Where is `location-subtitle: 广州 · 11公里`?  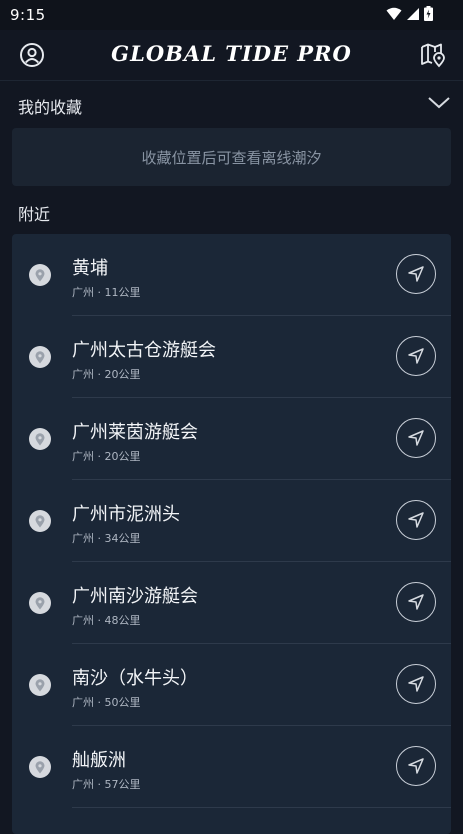
location-subtitle: 广州 · 11公里 is located at coordinates (106, 292).